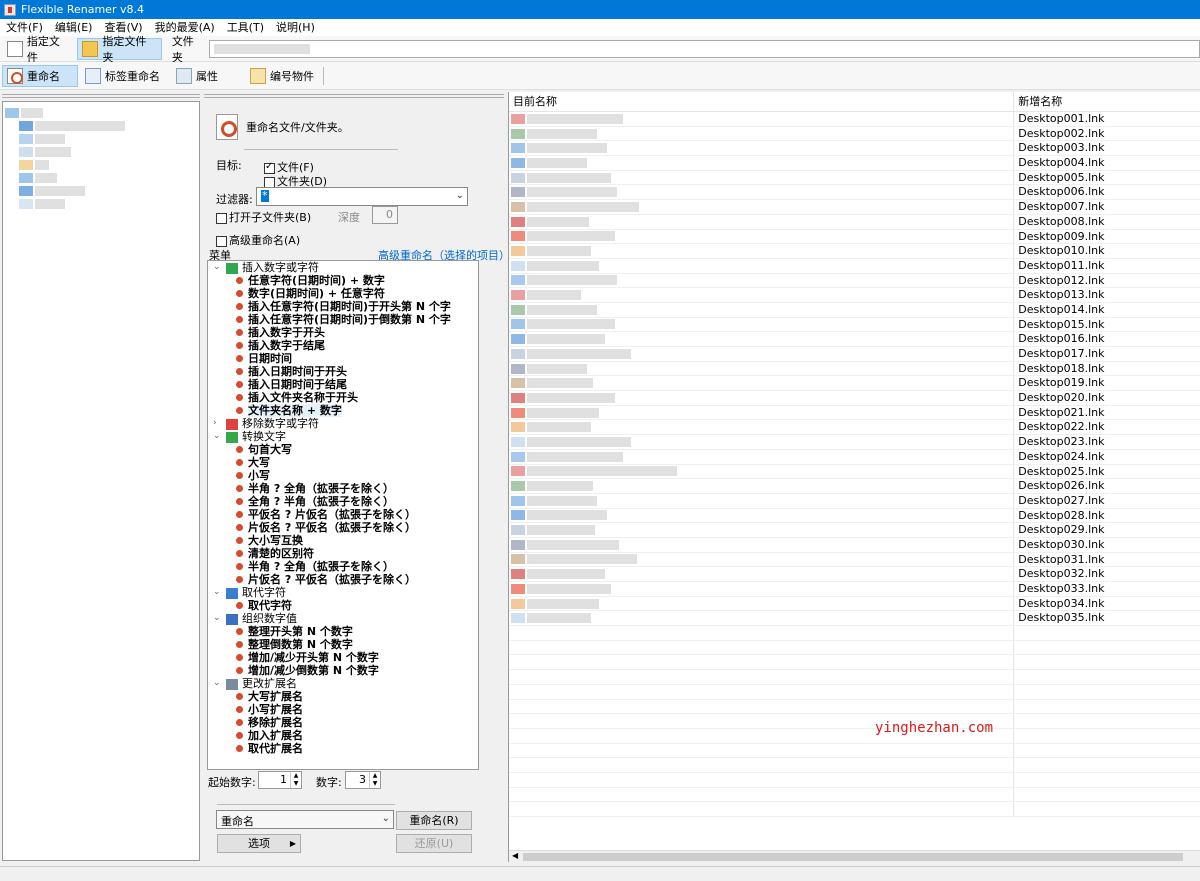  Describe the element at coordinates (854, 384) in the screenshot. I see `table-row: Desktop019.lnk` at that location.